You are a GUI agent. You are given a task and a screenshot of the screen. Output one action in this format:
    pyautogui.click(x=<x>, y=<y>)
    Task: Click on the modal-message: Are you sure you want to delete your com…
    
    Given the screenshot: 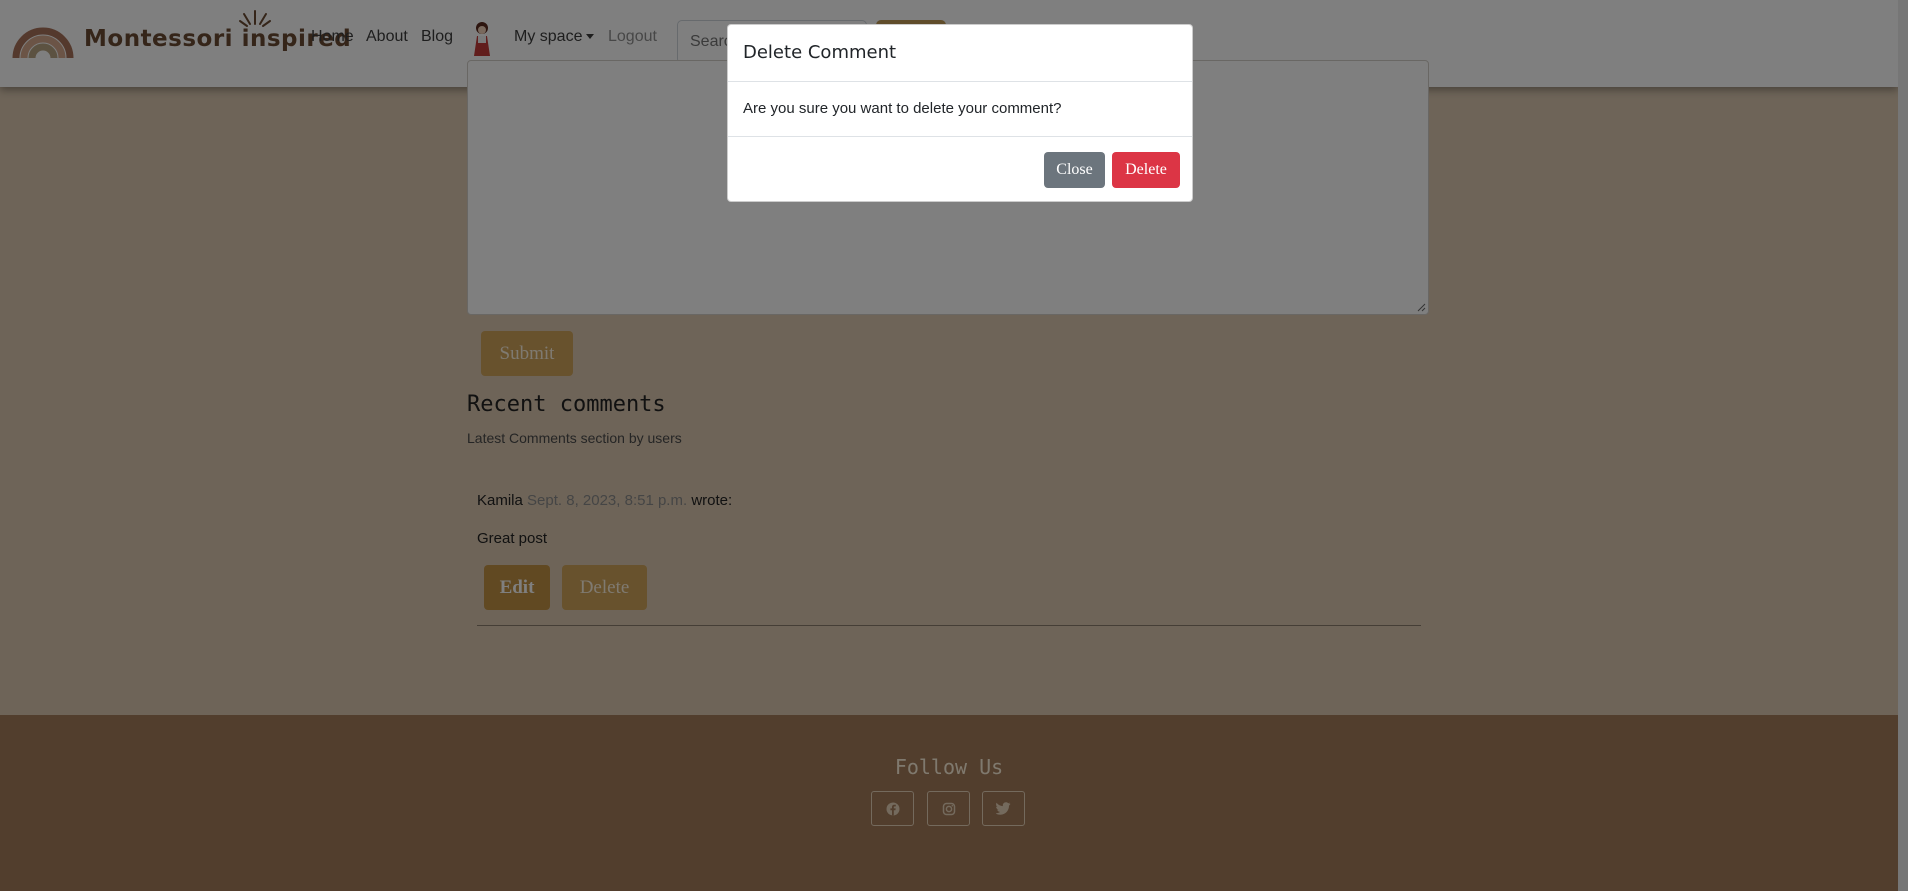 What is the action you would take?
    pyautogui.click(x=960, y=109)
    